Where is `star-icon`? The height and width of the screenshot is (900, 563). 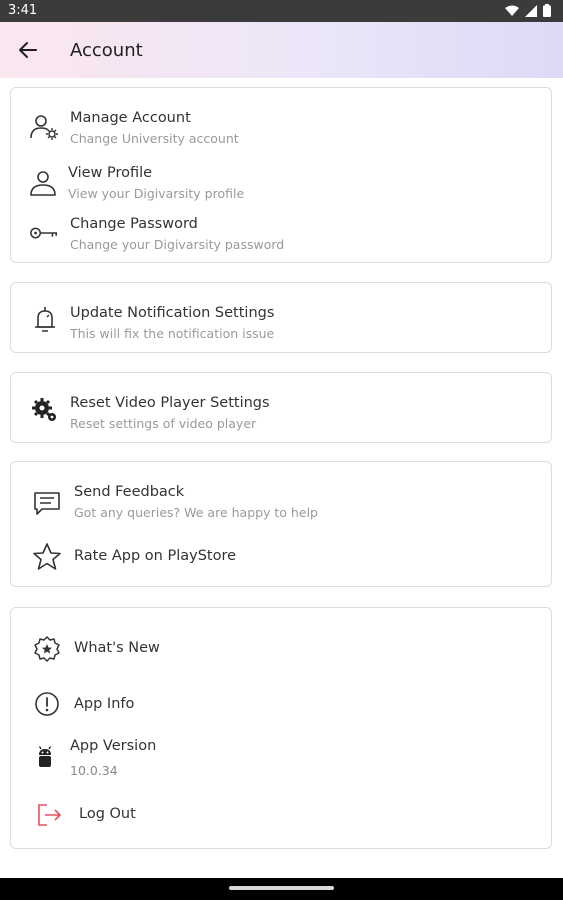 star-icon is located at coordinates (47, 557).